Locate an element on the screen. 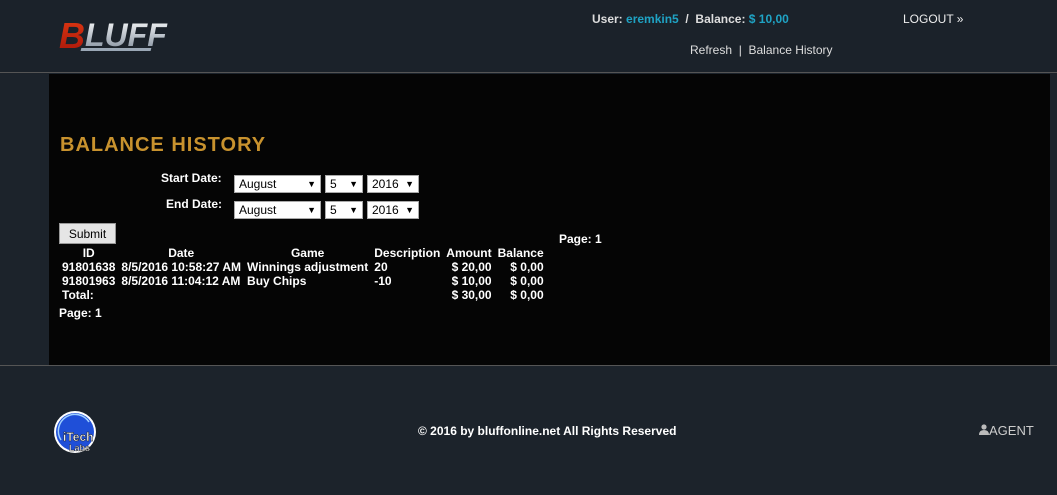  page-title: BALANCE HISTORY is located at coordinates (163, 145).